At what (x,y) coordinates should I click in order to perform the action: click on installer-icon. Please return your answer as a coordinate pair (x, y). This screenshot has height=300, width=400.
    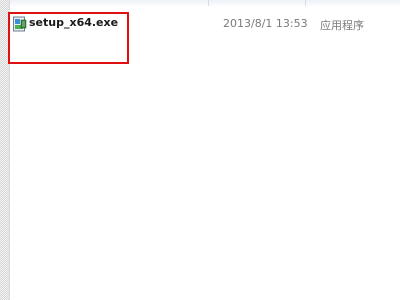
    Looking at the image, I should click on (20, 24).